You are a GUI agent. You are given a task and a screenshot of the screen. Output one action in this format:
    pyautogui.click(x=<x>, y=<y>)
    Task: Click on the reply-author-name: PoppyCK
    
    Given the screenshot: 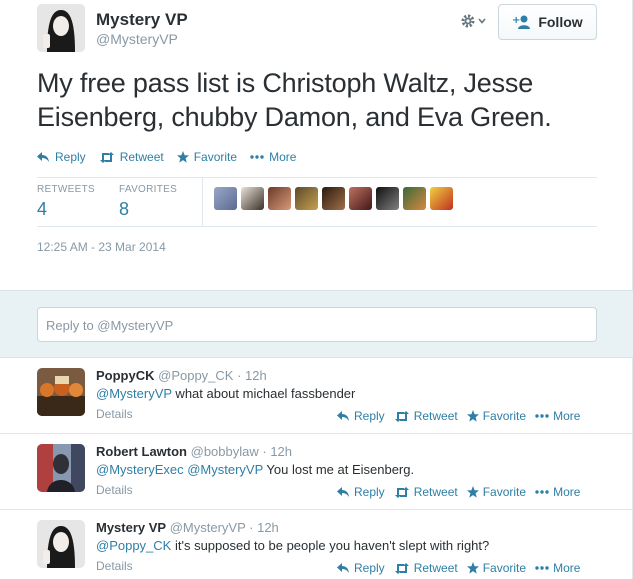 What is the action you would take?
    pyautogui.click(x=125, y=375)
    